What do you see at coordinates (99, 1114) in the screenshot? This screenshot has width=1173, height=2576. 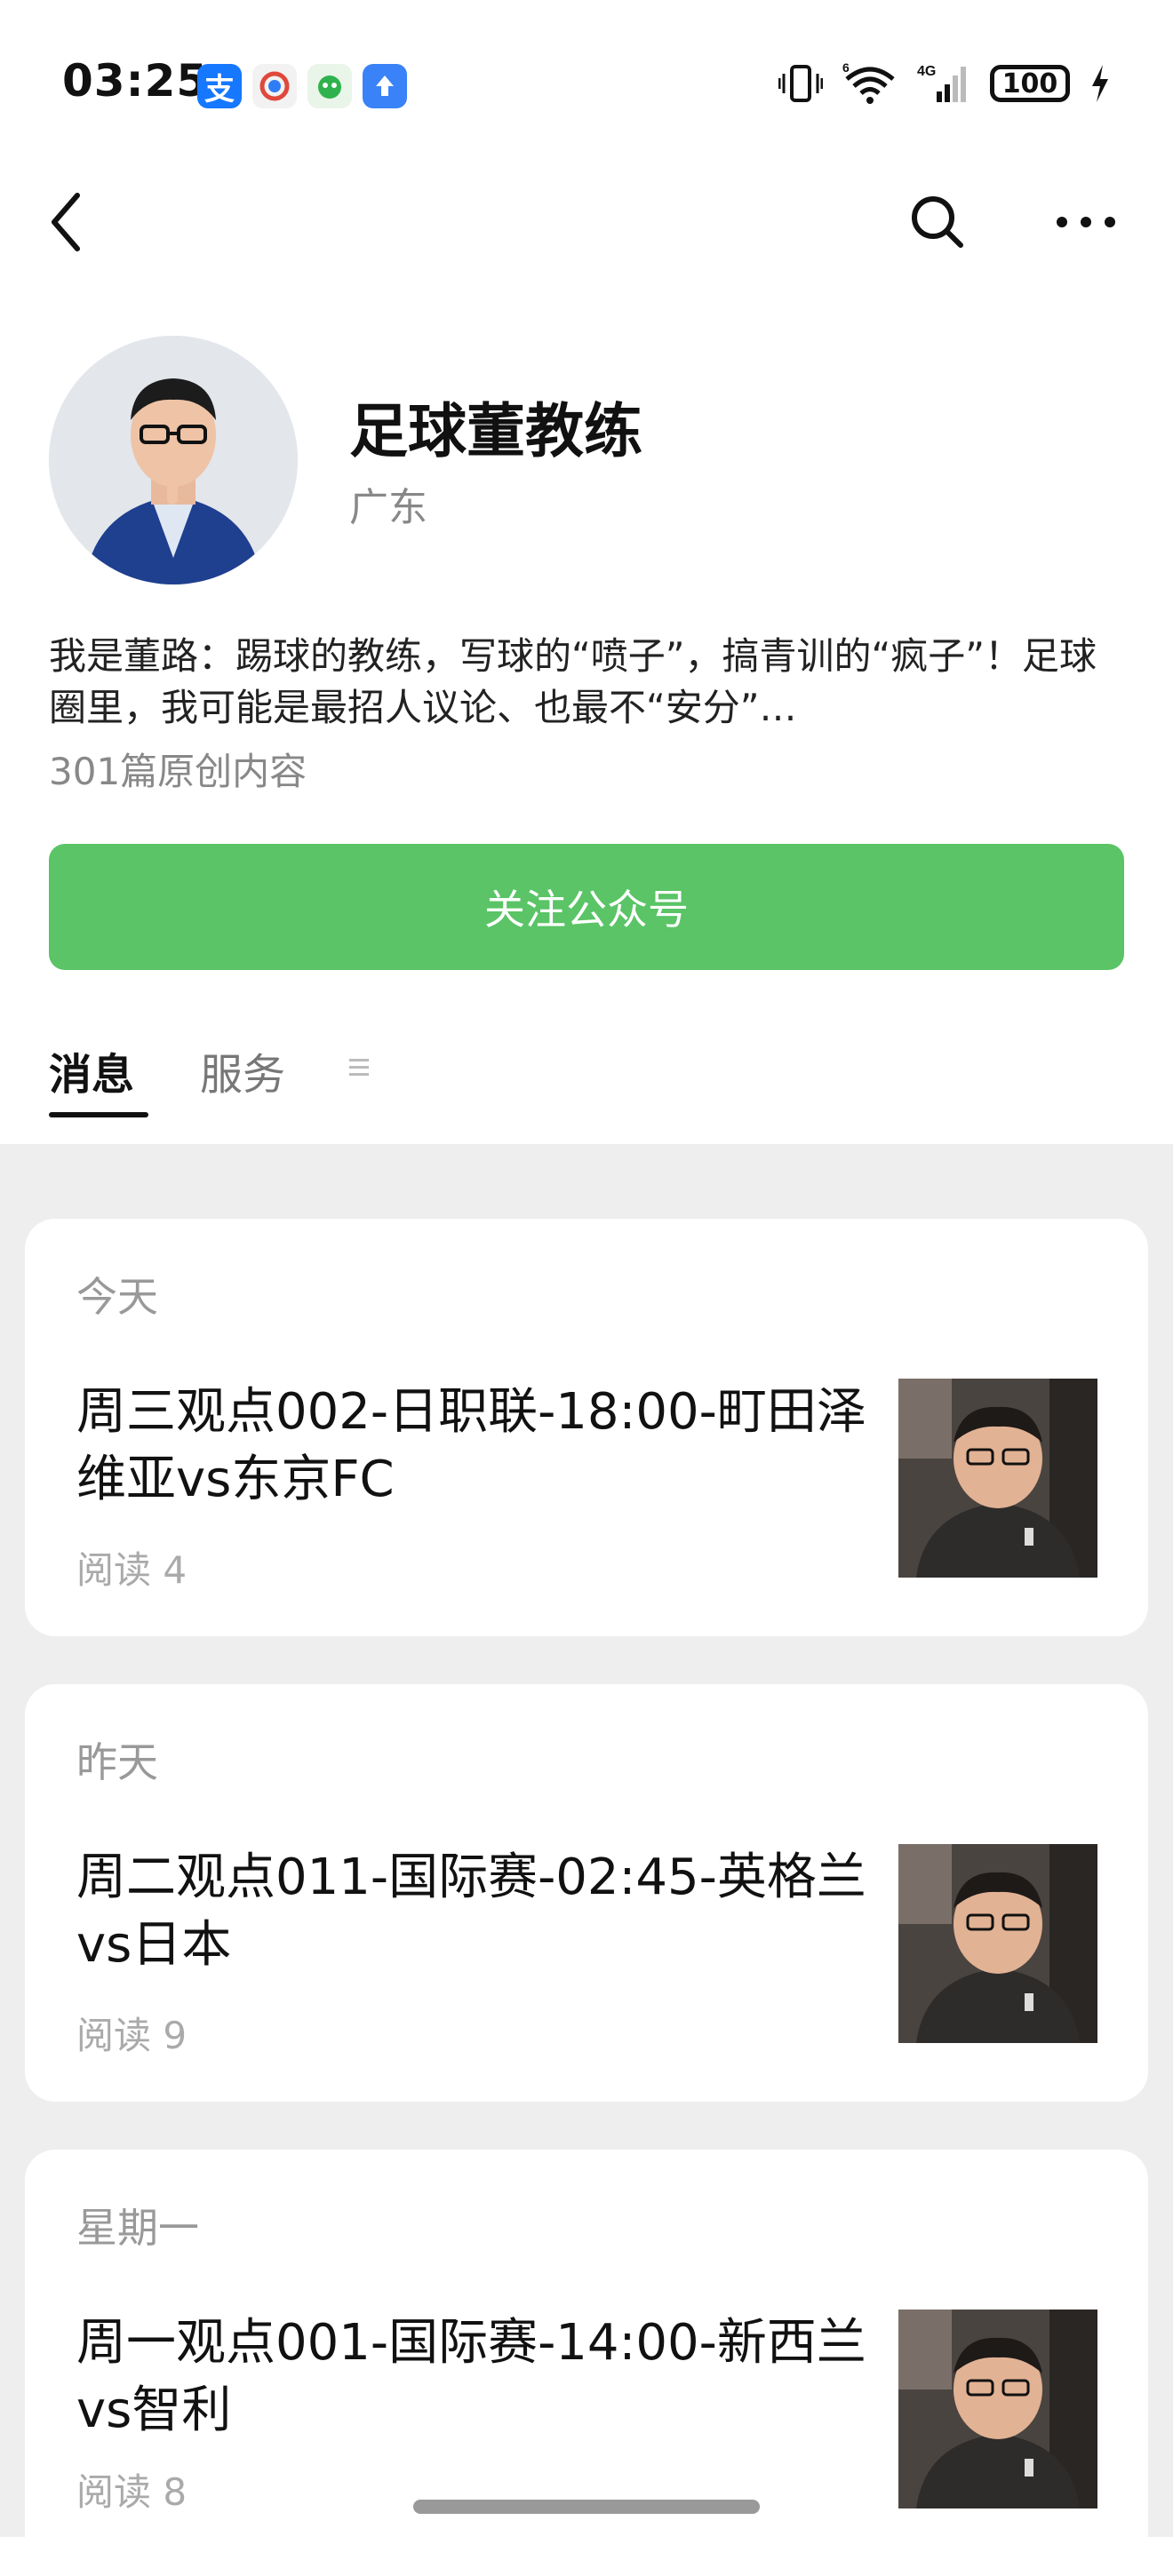 I see `tab-active-indicator` at bounding box center [99, 1114].